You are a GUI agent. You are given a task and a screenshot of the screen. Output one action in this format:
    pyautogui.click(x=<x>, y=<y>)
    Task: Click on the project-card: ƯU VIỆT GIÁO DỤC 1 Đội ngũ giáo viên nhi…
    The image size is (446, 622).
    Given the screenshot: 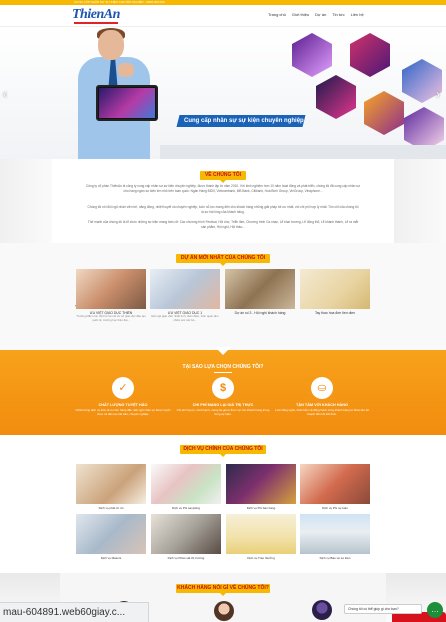 What is the action you would take?
    pyautogui.click(x=185, y=295)
    